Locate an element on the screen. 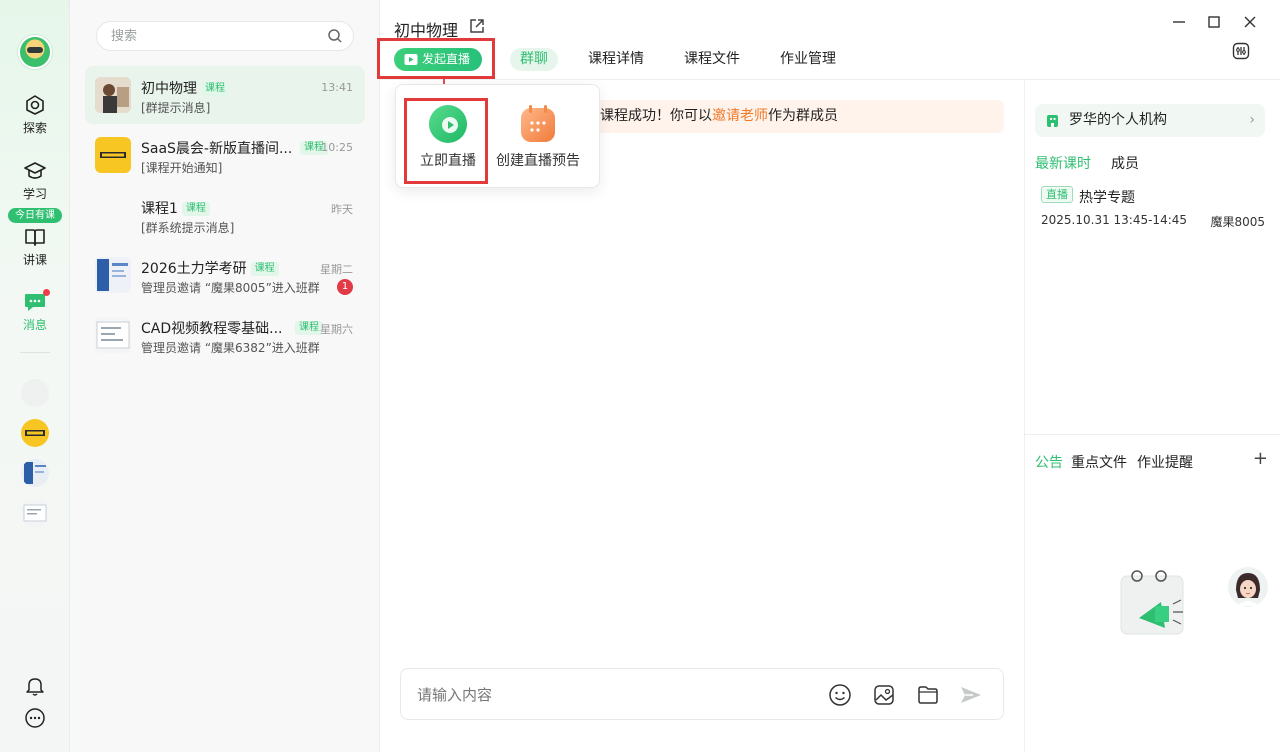  external-link-icon is located at coordinates (477, 26).